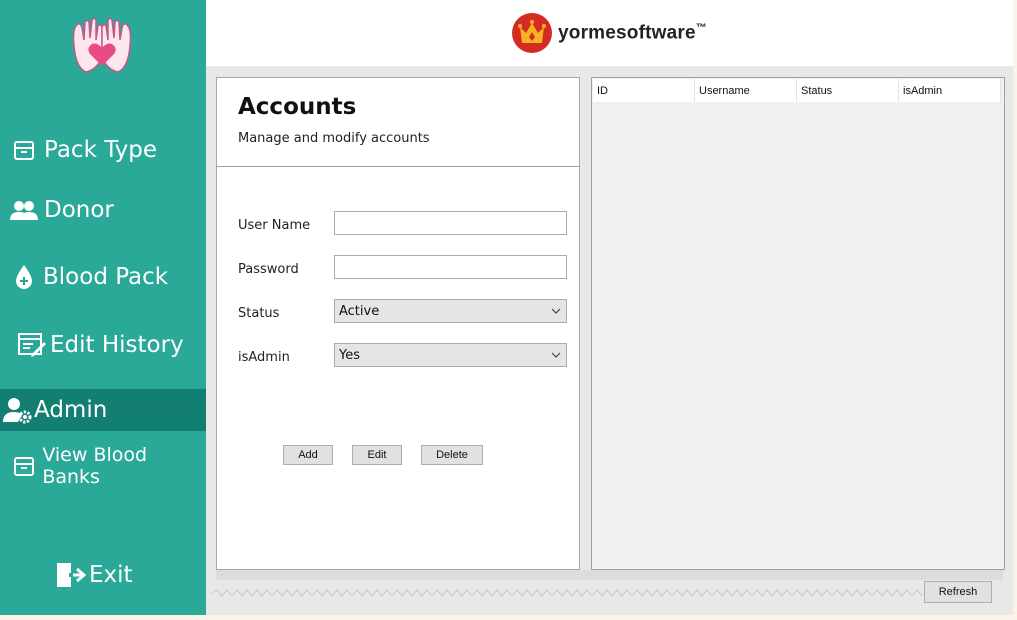 Image resolution: width=1017 pixels, height=620 pixels. What do you see at coordinates (23, 466) in the screenshot?
I see `bank-icon` at bounding box center [23, 466].